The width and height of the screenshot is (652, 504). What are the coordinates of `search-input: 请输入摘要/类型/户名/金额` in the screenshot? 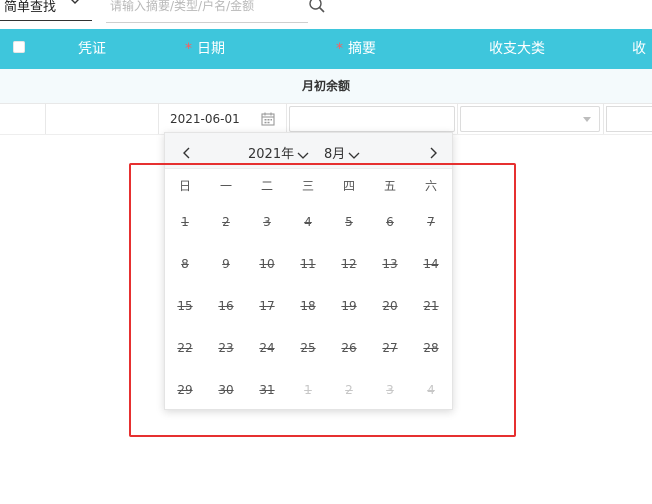 It's located at (207, 11).